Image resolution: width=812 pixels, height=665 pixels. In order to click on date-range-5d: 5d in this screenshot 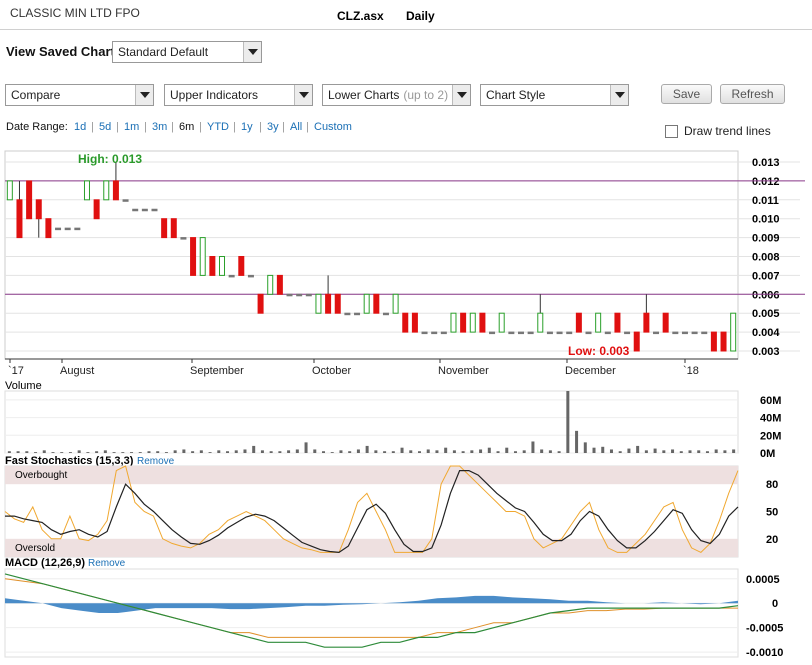, I will do `click(105, 127)`.